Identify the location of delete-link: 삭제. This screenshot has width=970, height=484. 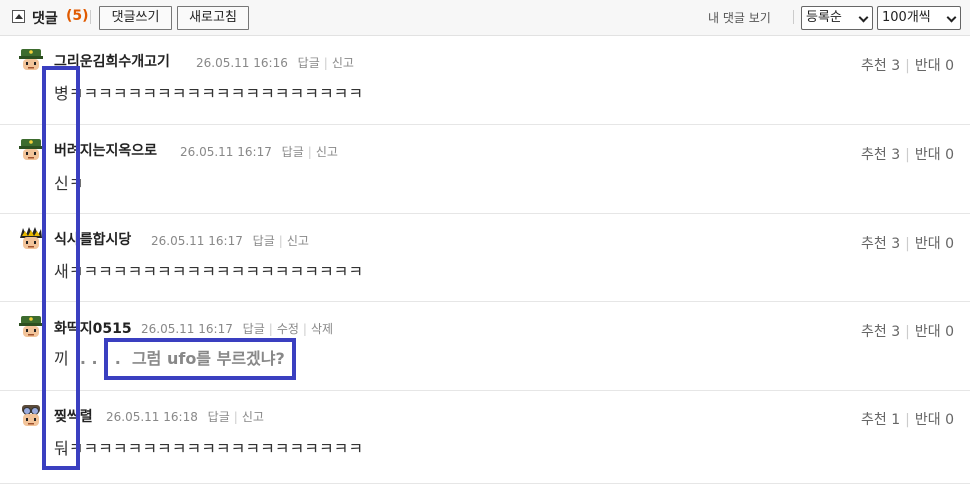
(322, 329).